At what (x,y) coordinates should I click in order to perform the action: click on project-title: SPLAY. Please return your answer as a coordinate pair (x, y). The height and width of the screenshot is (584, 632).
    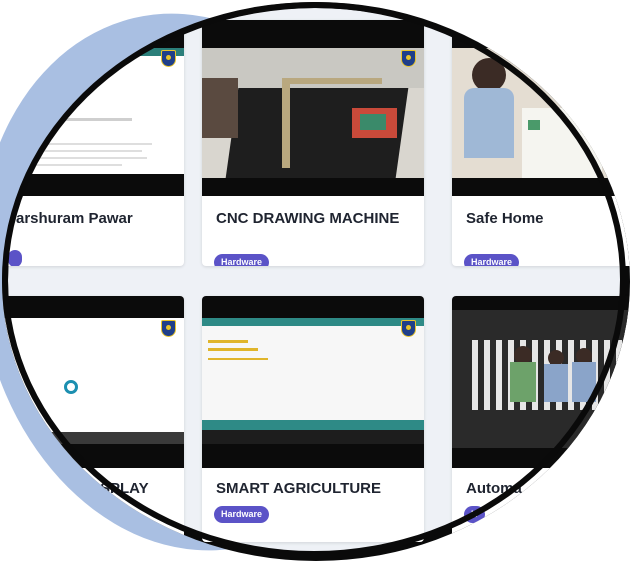
    Looking at the image, I should click on (124, 488).